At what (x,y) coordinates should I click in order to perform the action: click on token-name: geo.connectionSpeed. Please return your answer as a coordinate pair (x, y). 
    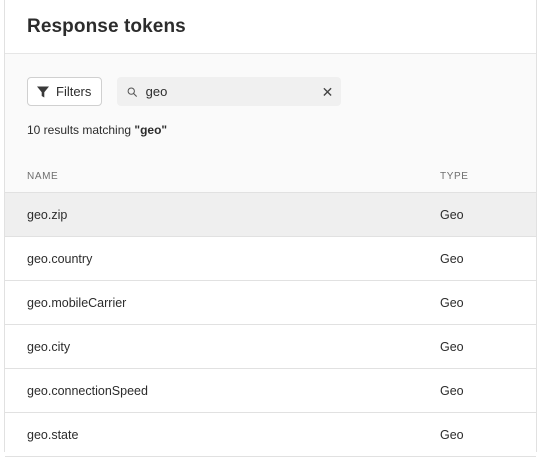
    Looking at the image, I should click on (87, 390).